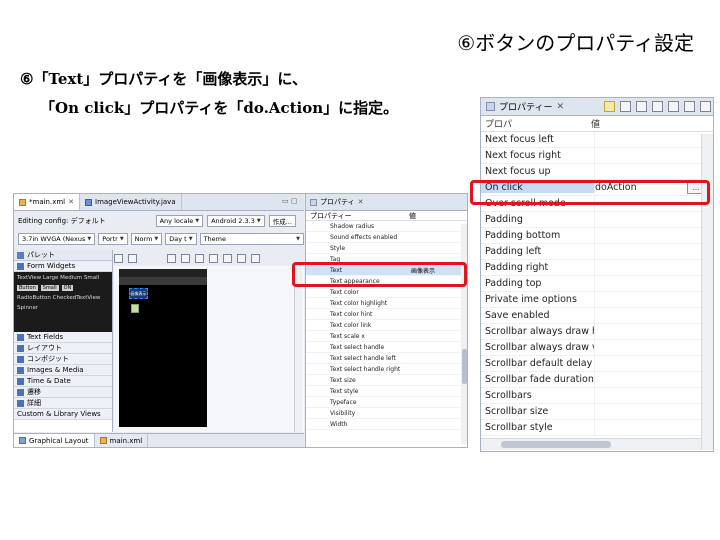 The image size is (720, 540). I want to click on target-select: Android 2.3.3 ▼, so click(236, 221).